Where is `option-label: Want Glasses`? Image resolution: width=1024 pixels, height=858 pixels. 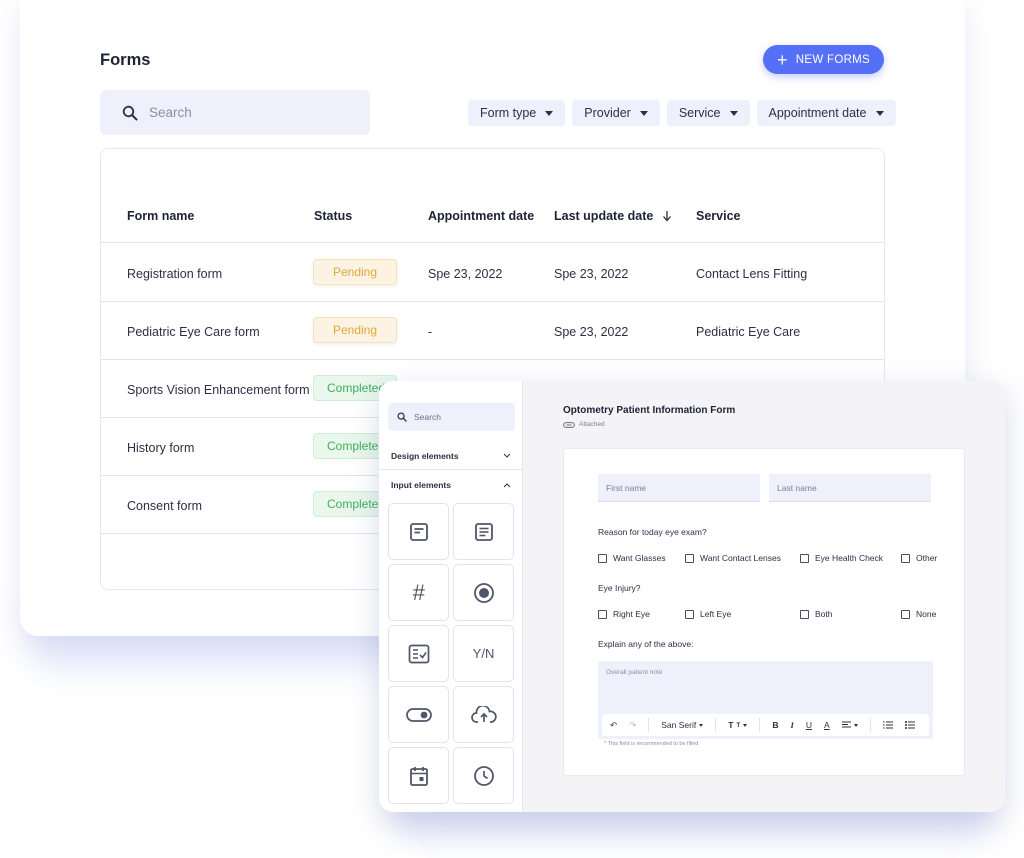 option-label: Want Glasses is located at coordinates (639, 558).